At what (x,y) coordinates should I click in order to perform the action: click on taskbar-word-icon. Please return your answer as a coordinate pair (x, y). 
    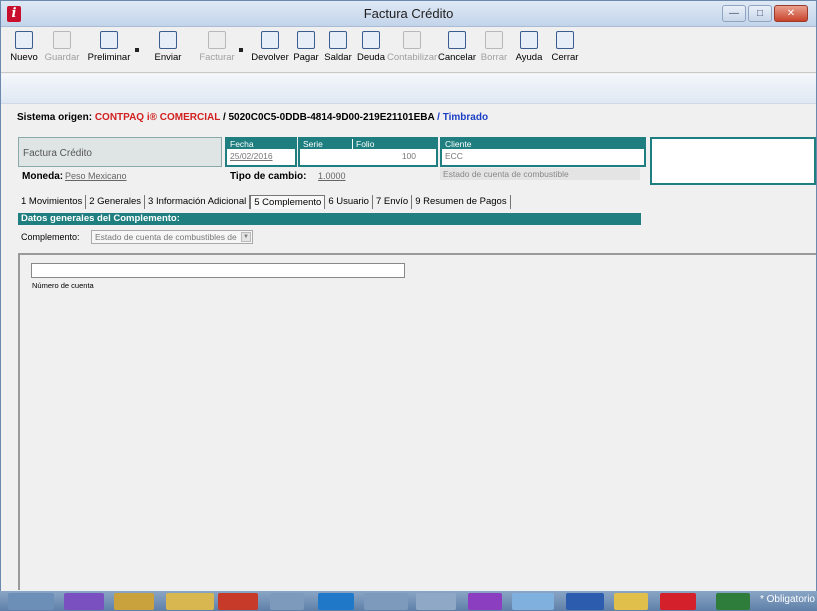
    Looking at the image, I should click on (585, 601).